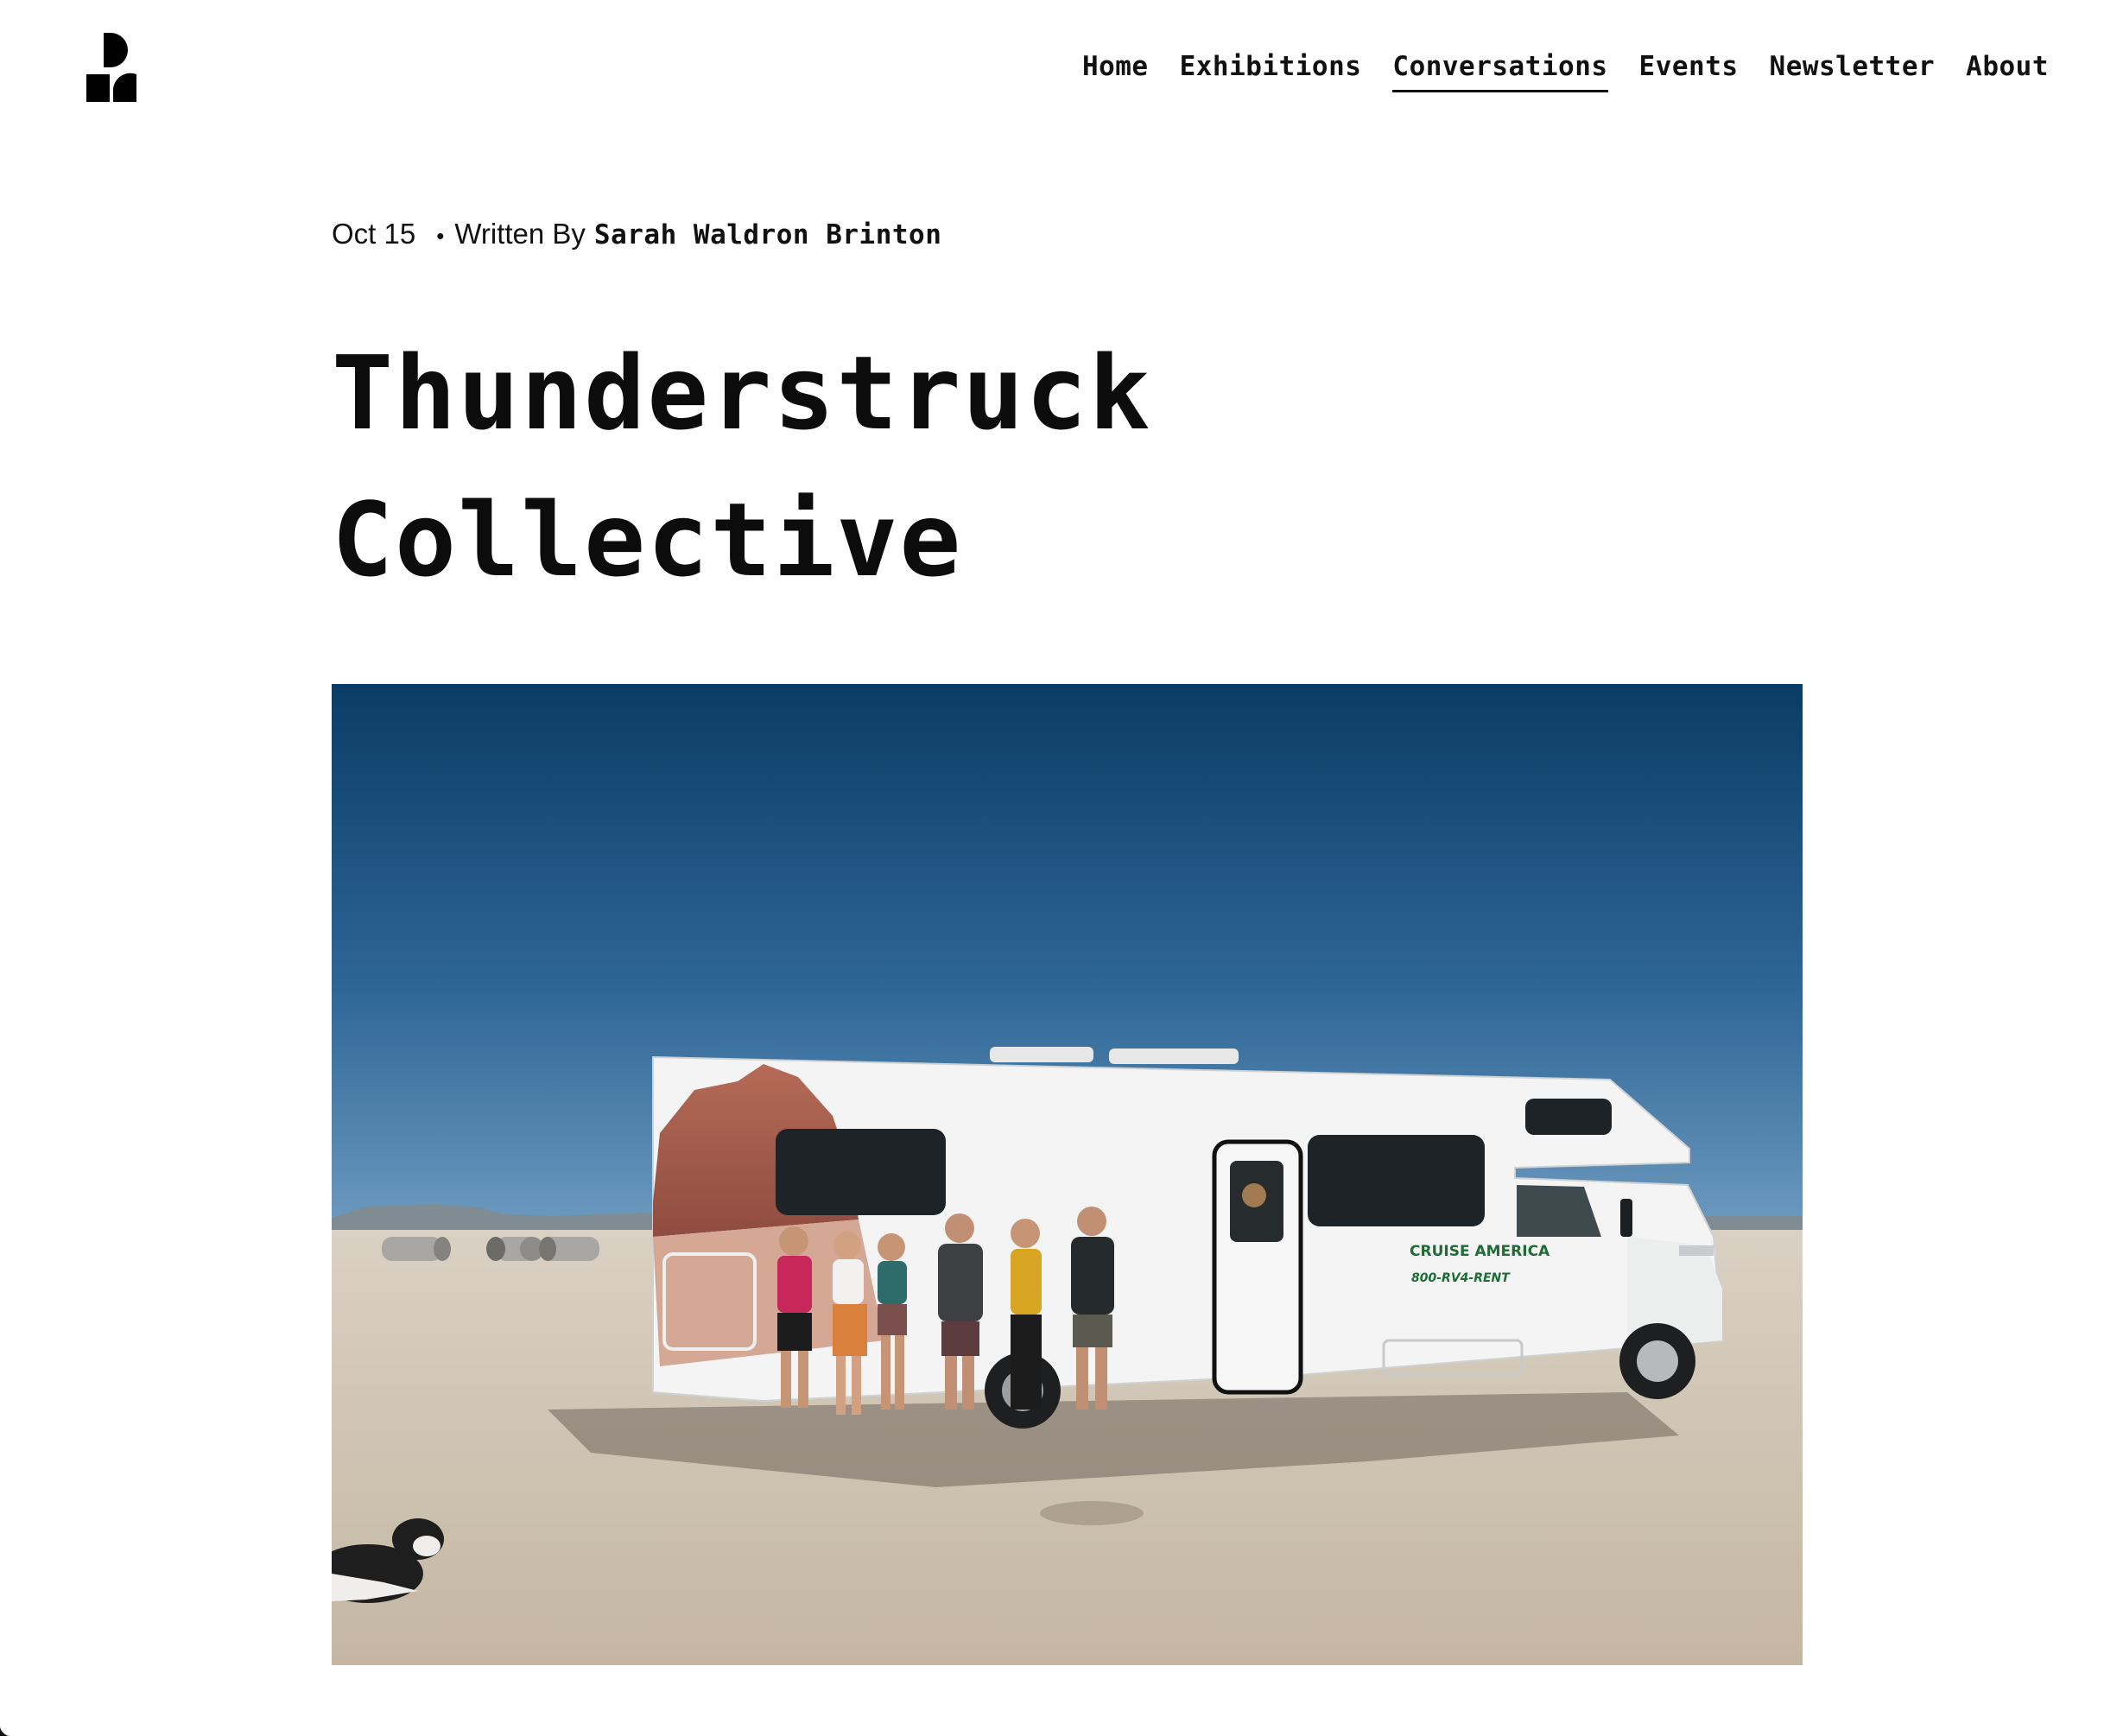  What do you see at coordinates (742, 393) in the screenshot?
I see `article-title-line-1: Thunderstruck` at bounding box center [742, 393].